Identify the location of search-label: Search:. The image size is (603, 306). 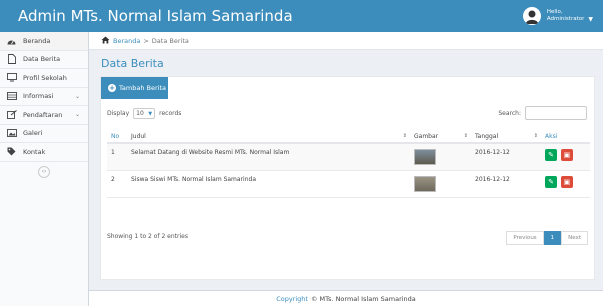
(509, 113).